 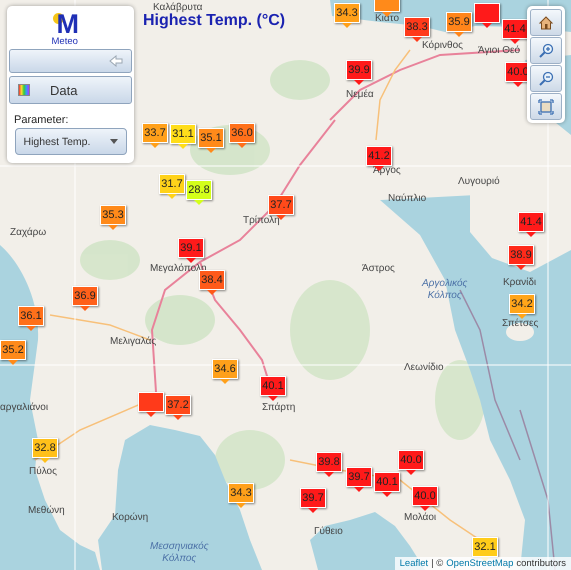 I want to click on zoom-in-button, so click(x=546, y=50).